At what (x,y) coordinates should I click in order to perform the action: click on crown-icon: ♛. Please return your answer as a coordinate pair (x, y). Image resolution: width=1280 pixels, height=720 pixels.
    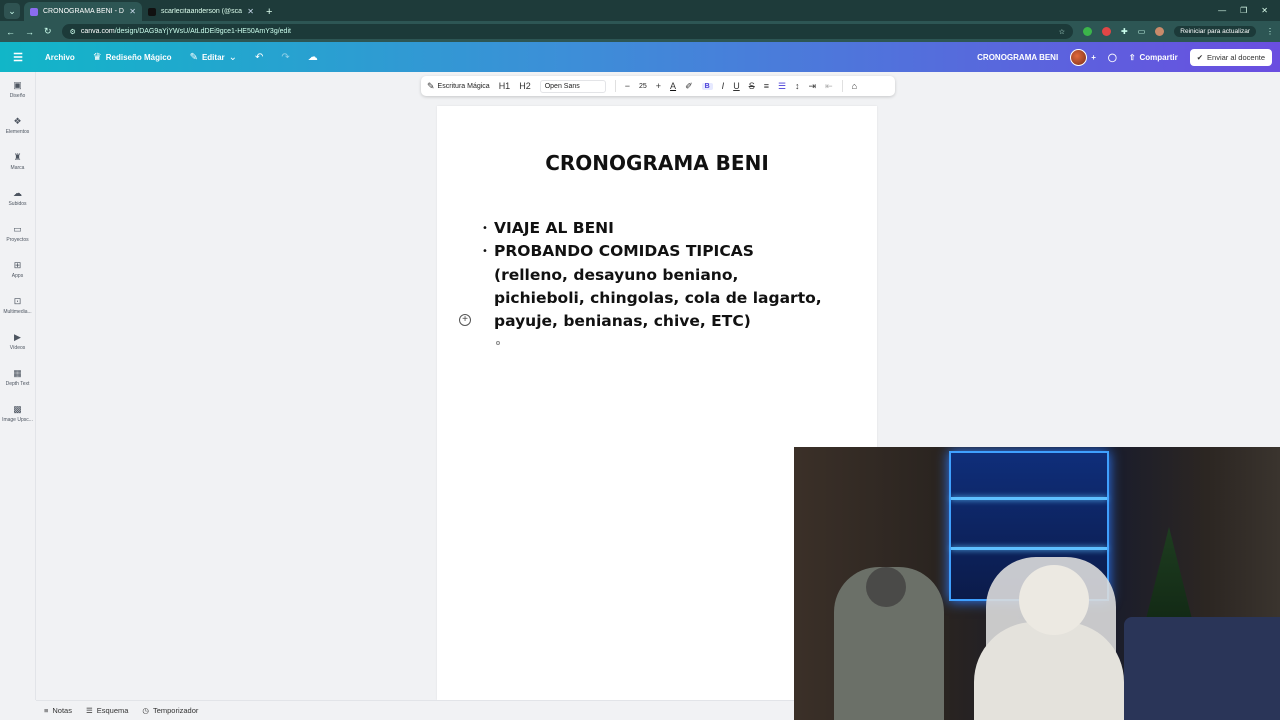
    Looking at the image, I should click on (97, 57).